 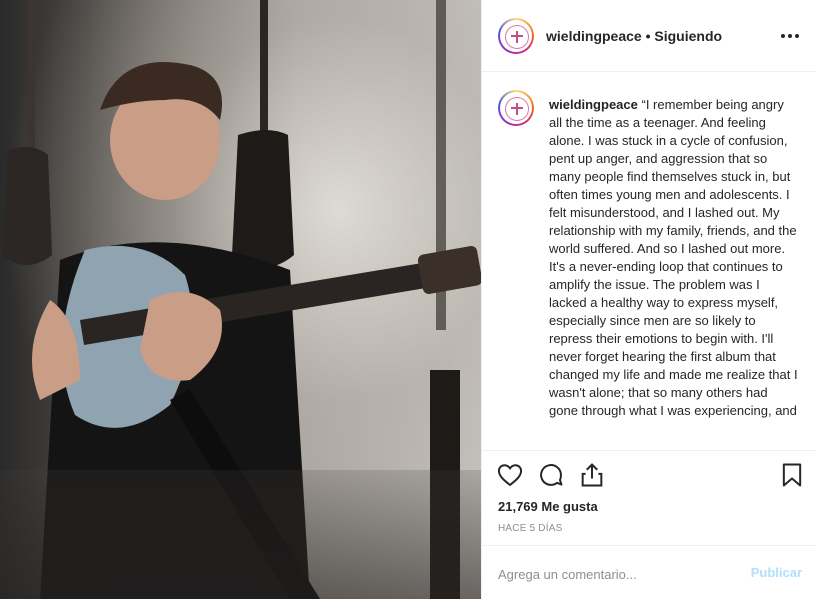 What do you see at coordinates (240, 534) in the screenshot?
I see `photo-floor` at bounding box center [240, 534].